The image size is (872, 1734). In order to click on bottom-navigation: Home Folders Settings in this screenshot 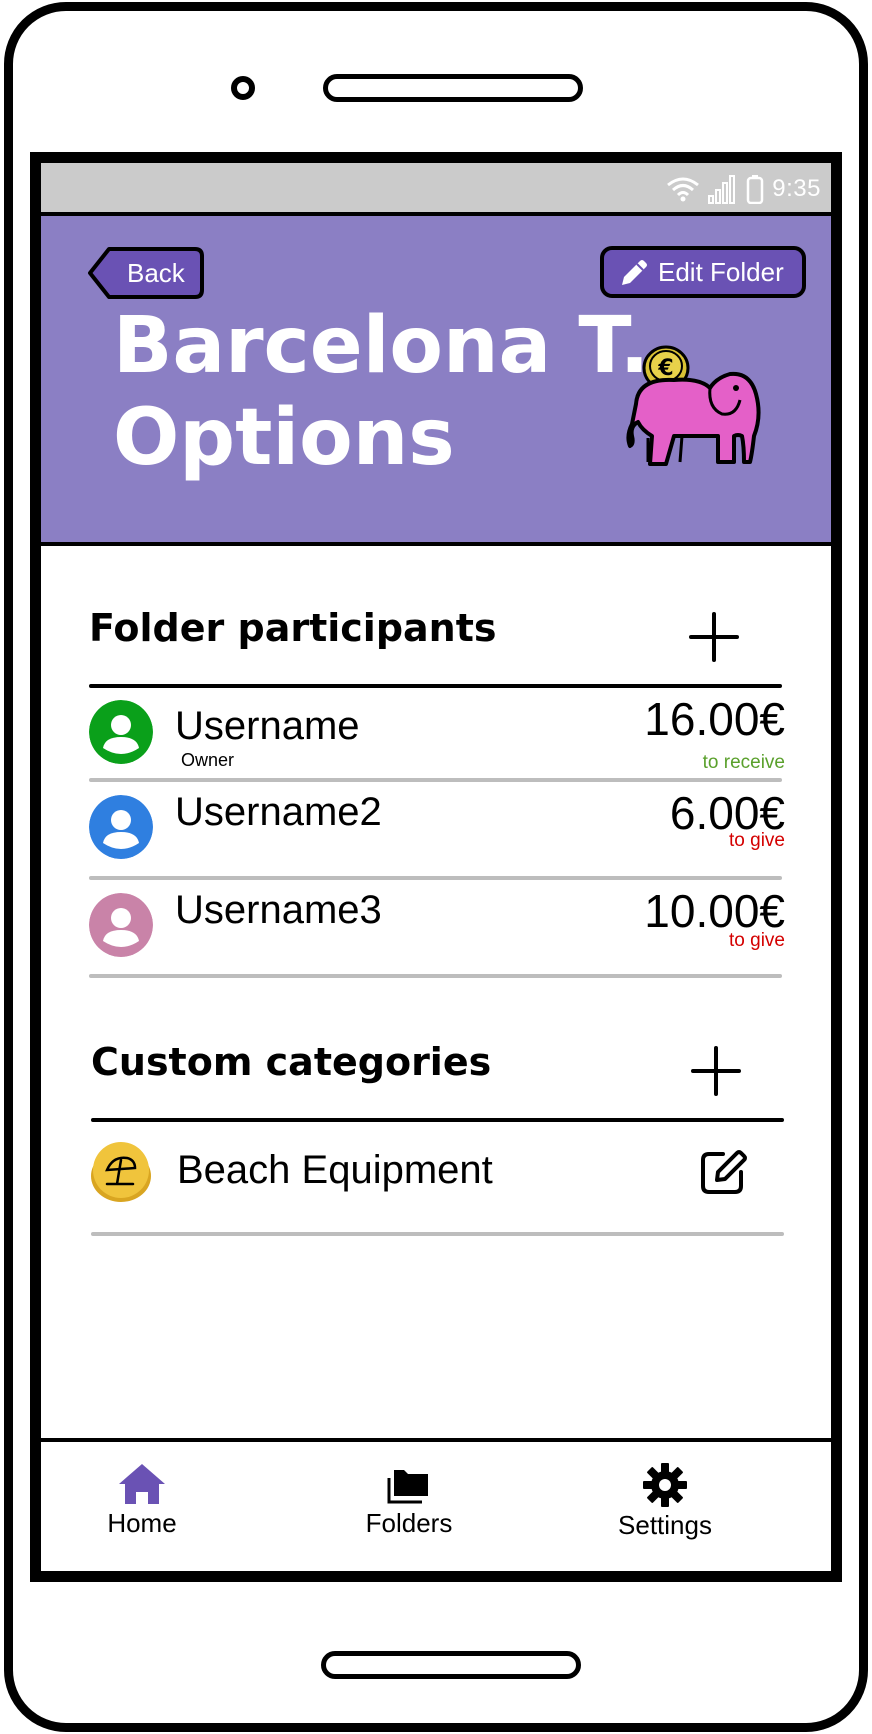, I will do `click(436, 1504)`.